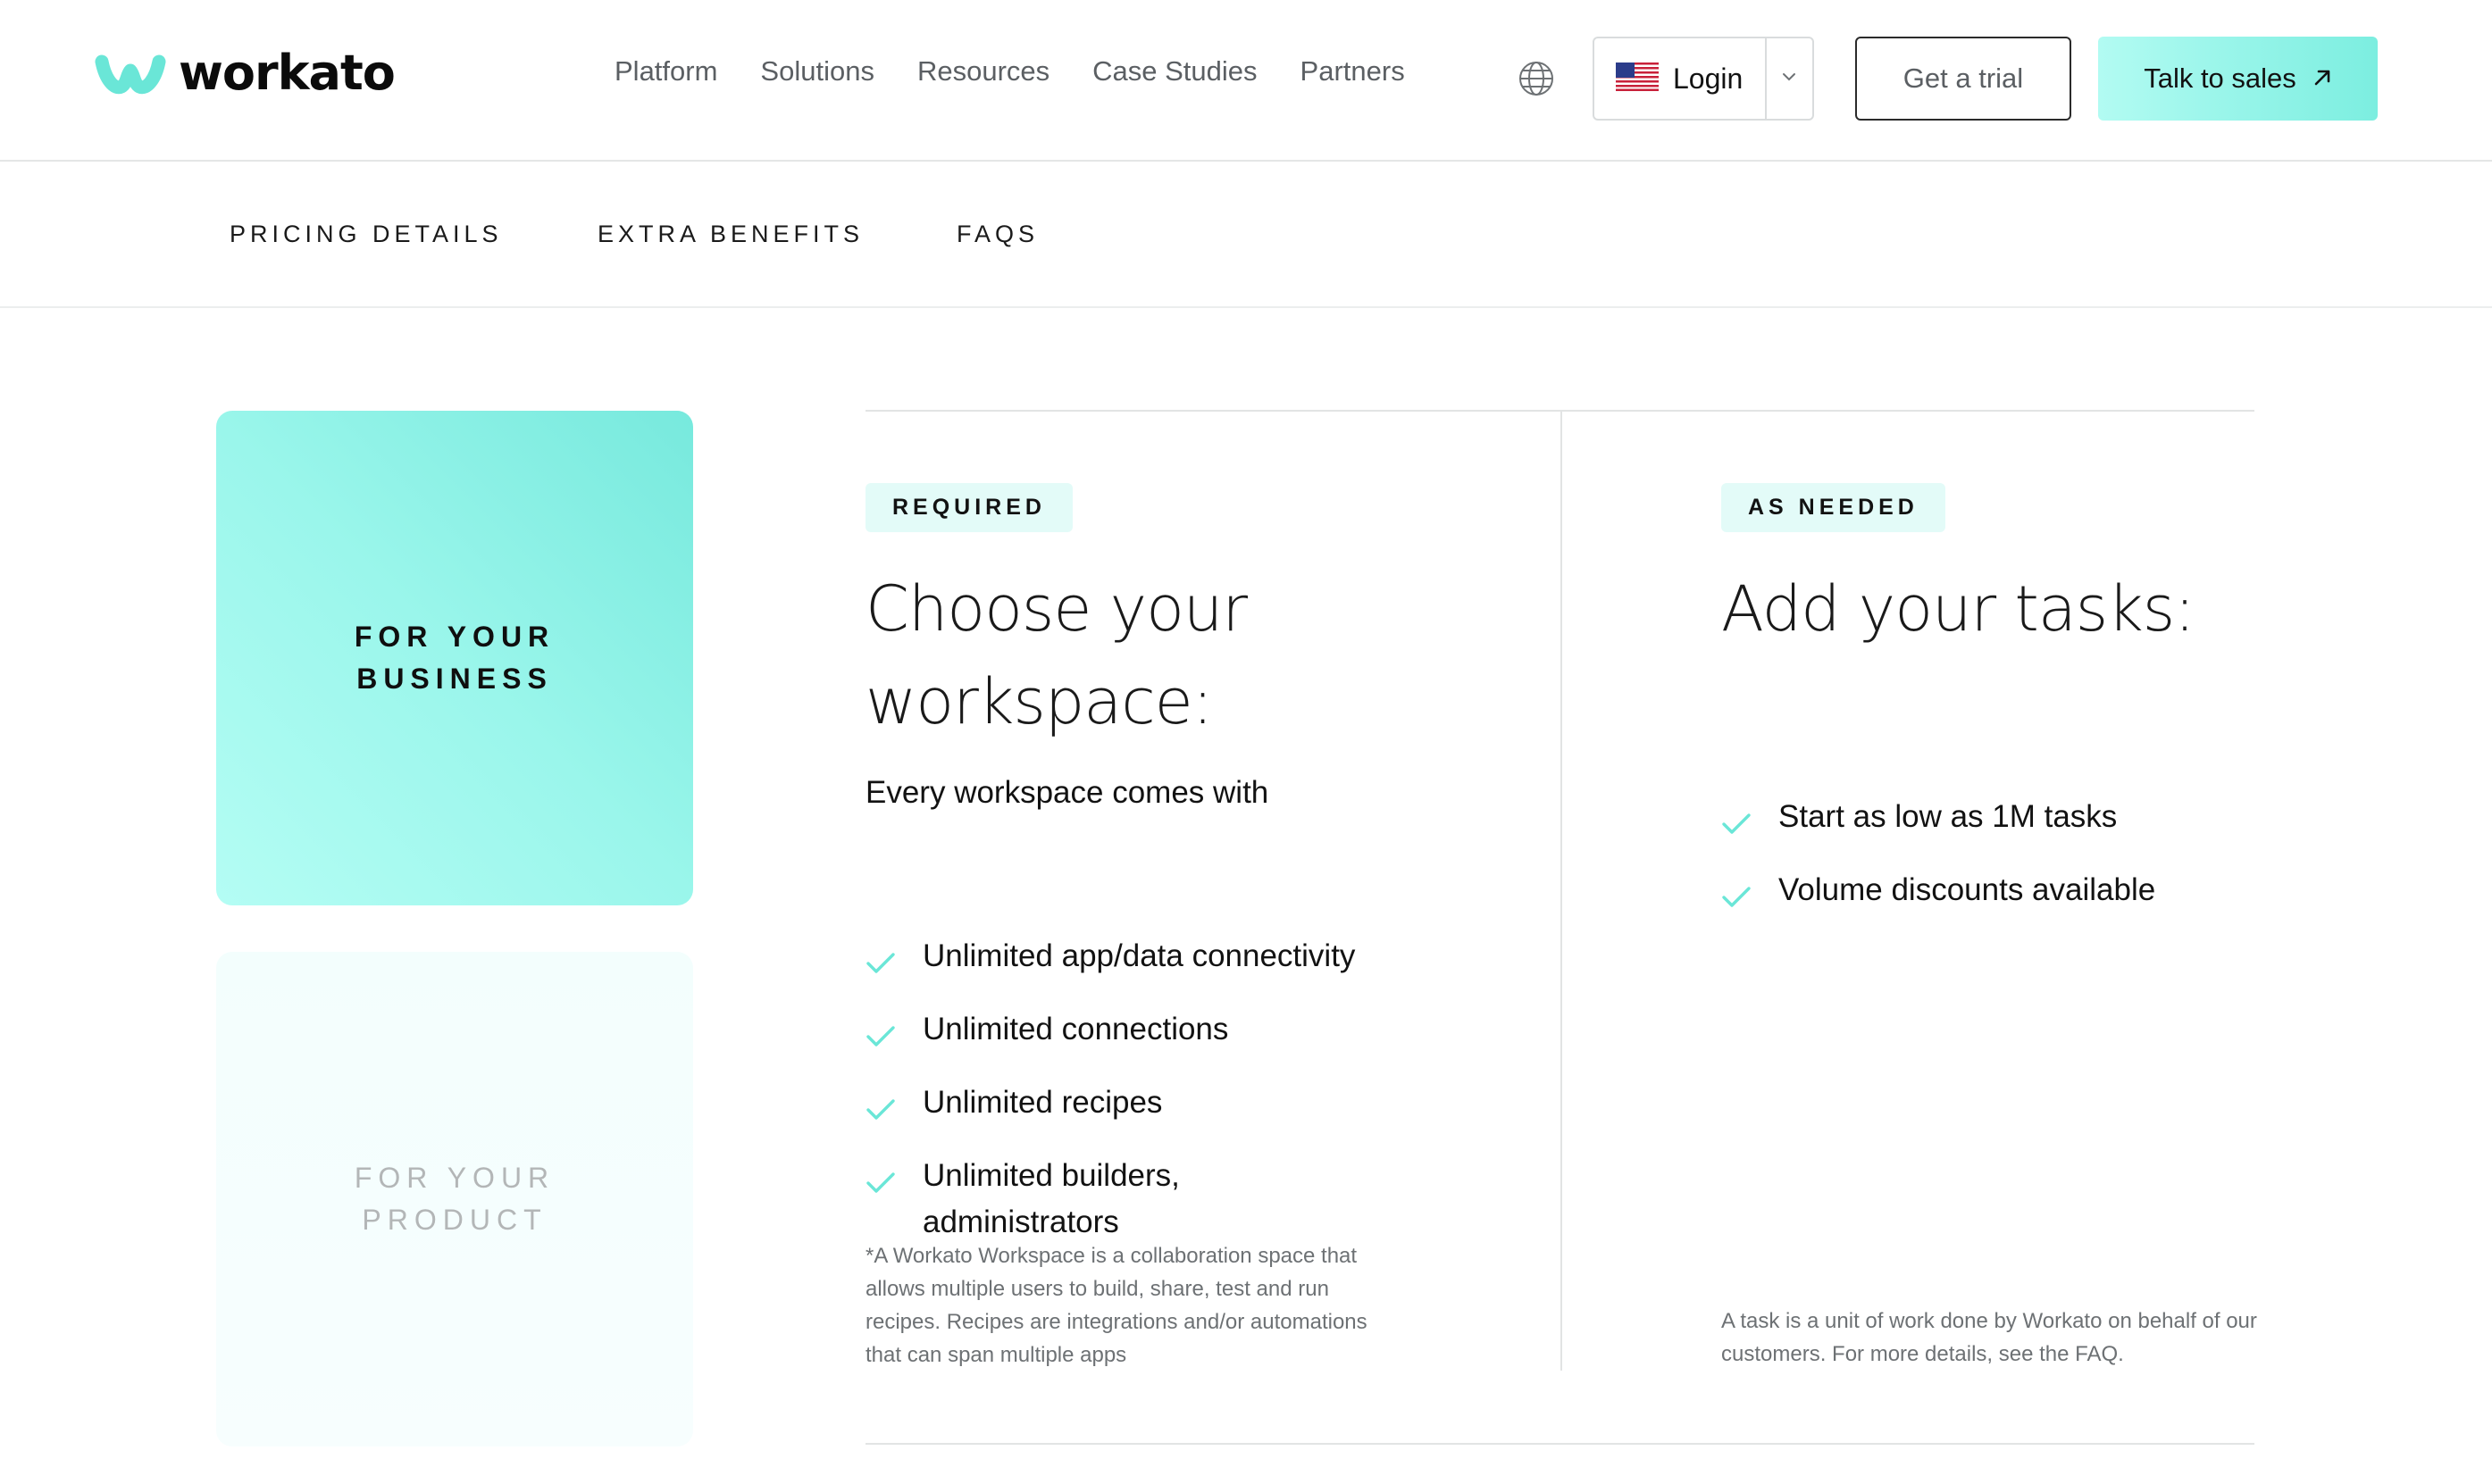 The width and height of the screenshot is (2492, 1484). Describe the element at coordinates (1175, 71) in the screenshot. I see `nav-case-studies: Case Studies` at that location.